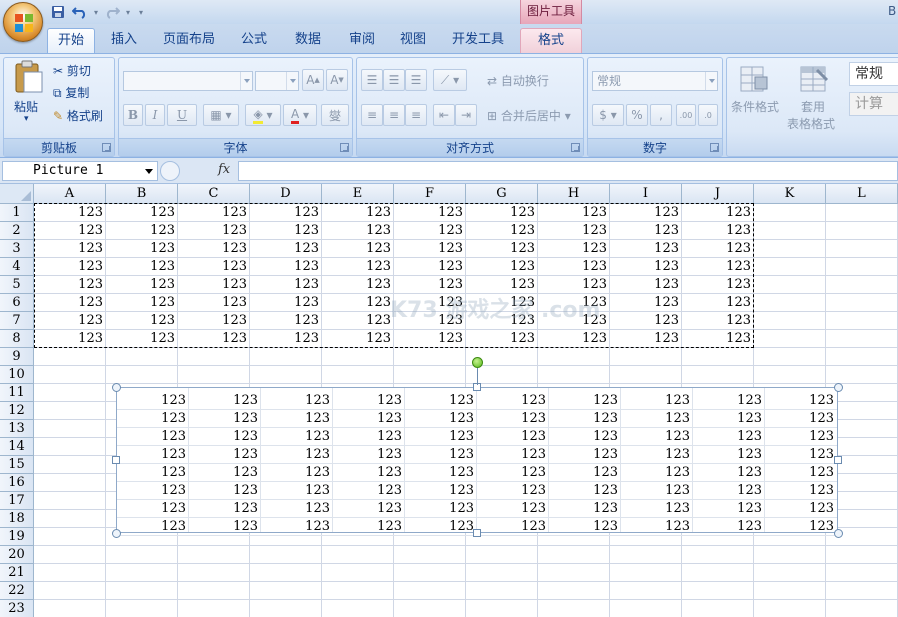  I want to click on comma-button: ,, so click(661, 115).